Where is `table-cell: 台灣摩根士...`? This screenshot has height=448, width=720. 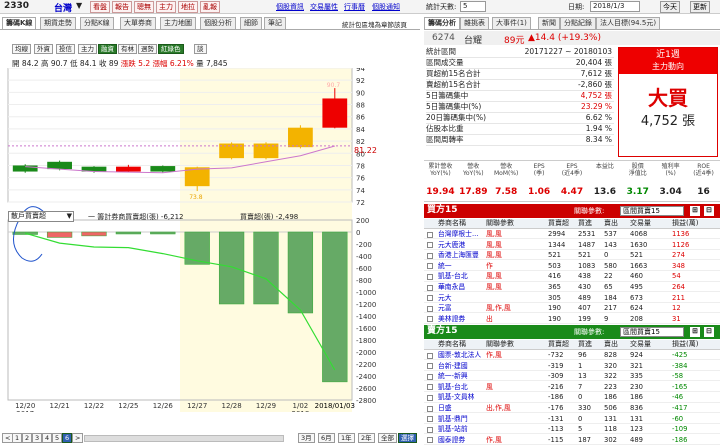
table-cell: 台灣摩根士... is located at coordinates (458, 234).